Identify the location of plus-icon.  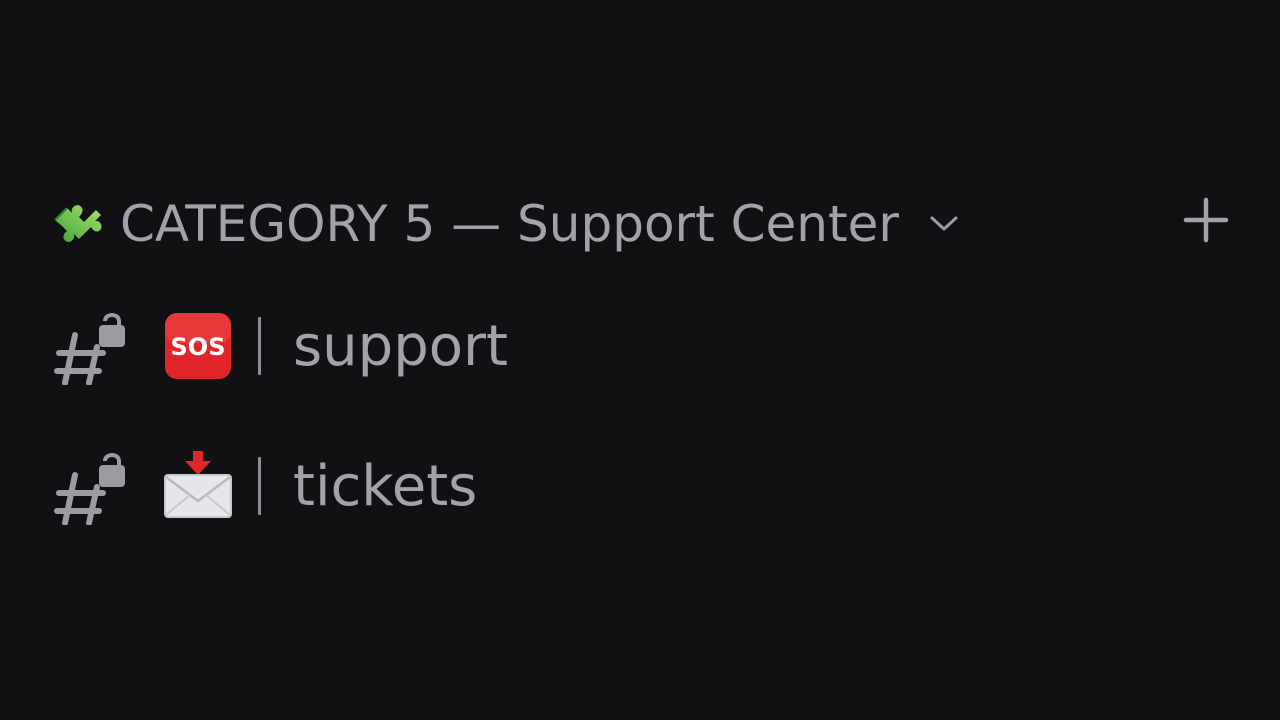
(1206, 222).